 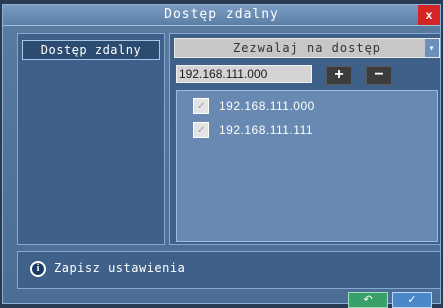 I want to click on list-item: ✓ 192.168.111.111, so click(x=253, y=130).